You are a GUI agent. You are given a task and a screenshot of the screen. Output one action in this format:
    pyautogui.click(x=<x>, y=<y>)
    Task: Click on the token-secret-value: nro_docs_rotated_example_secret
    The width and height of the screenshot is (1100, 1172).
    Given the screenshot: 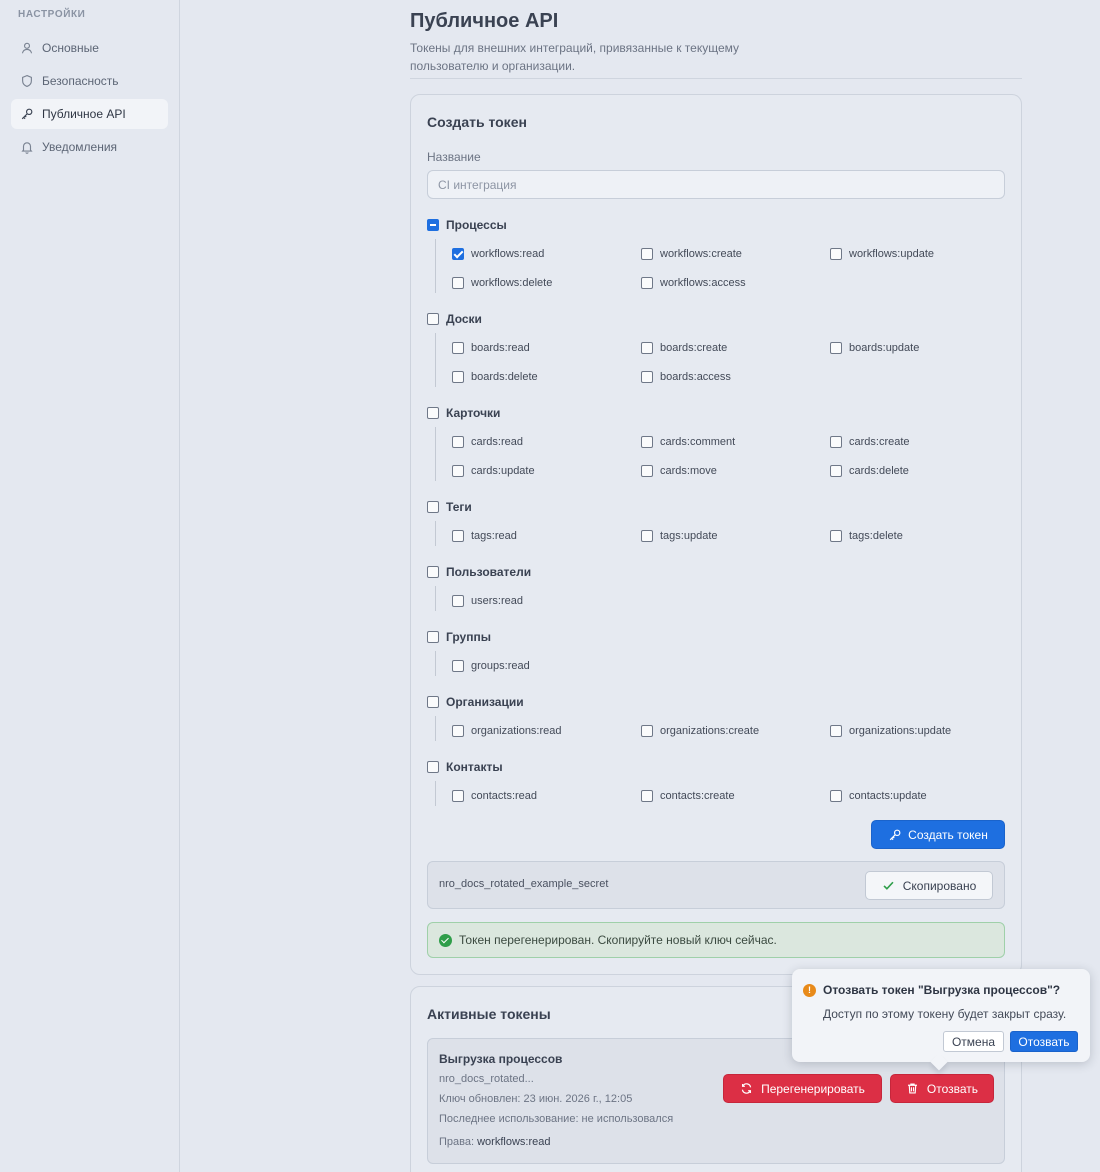 What is the action you would take?
    pyautogui.click(x=523, y=884)
    